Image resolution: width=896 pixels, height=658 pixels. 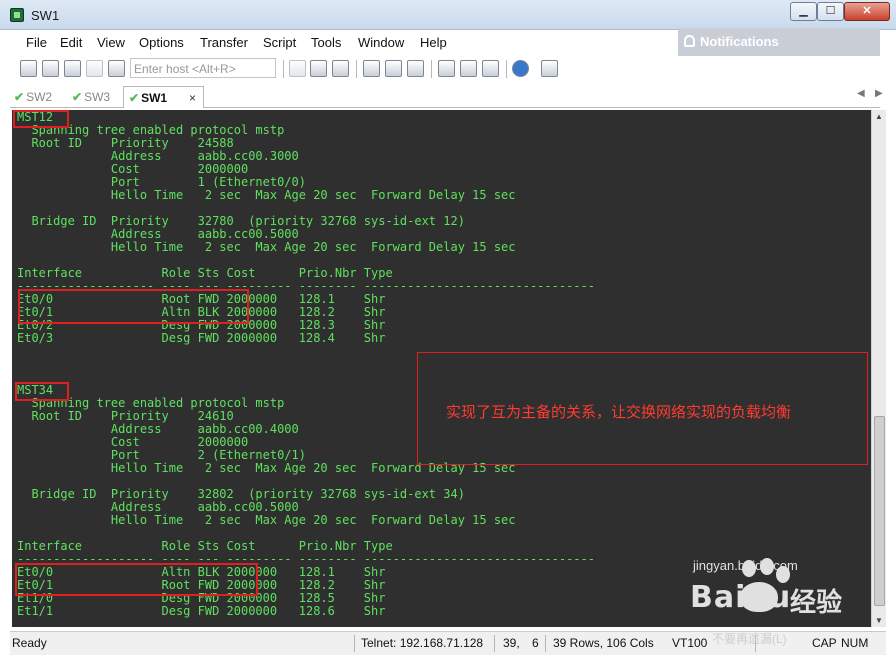 What do you see at coordinates (535, 643) in the screenshot?
I see `status-cursor-col: 6` at bounding box center [535, 643].